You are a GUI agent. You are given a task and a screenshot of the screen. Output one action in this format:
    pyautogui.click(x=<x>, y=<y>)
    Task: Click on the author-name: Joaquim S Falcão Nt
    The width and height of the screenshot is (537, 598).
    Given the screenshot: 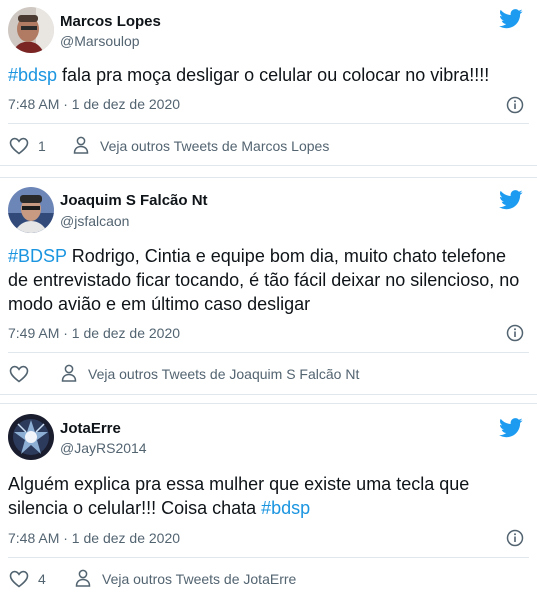 What is the action you would take?
    pyautogui.click(x=134, y=200)
    